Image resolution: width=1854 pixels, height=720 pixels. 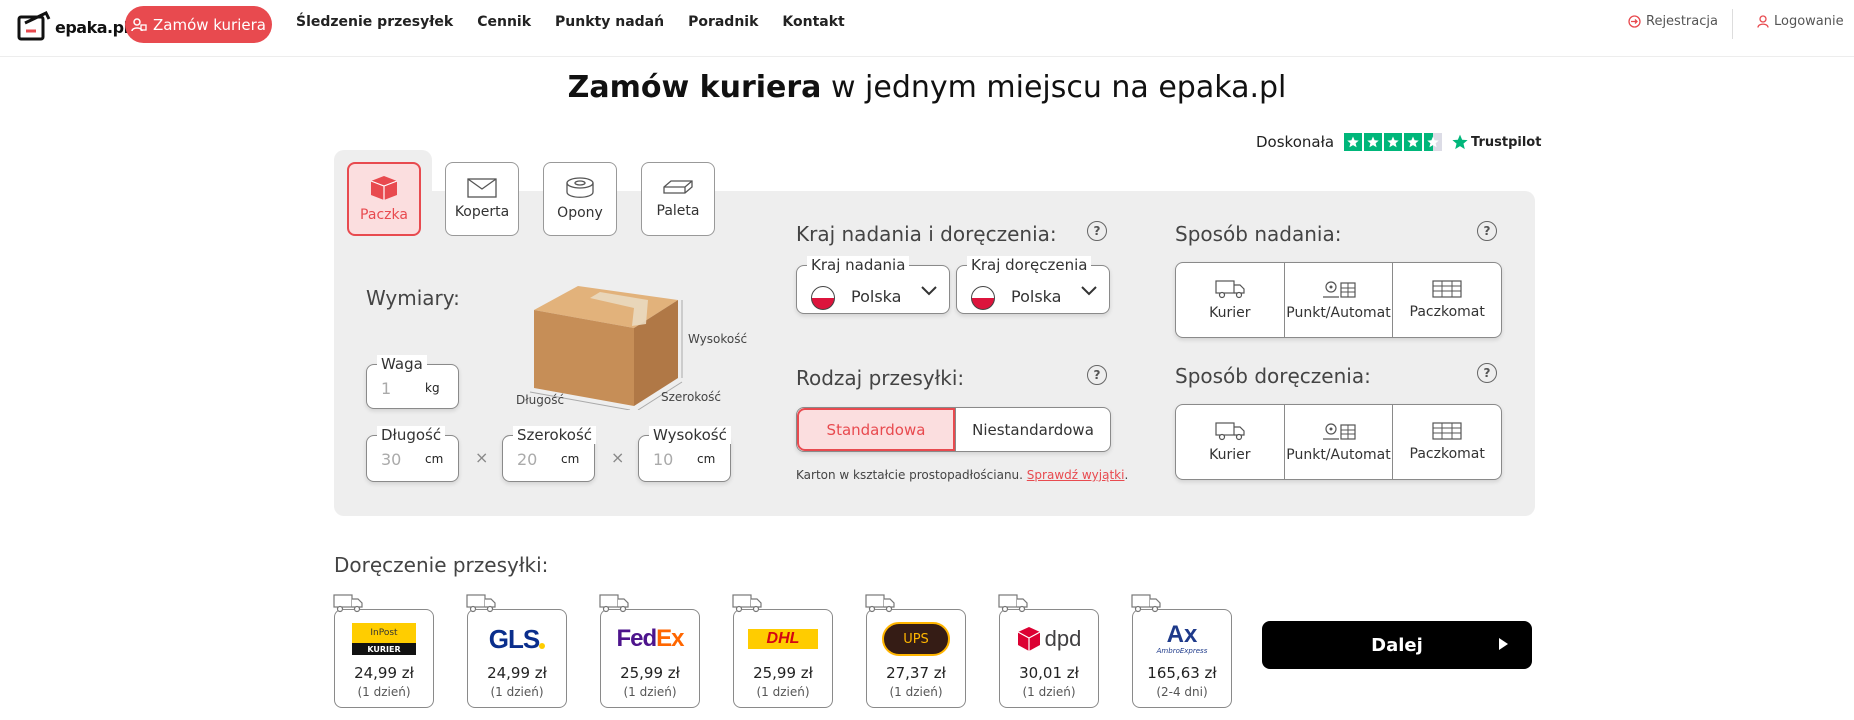 I want to click on width-unit: cm, so click(x=570, y=459).